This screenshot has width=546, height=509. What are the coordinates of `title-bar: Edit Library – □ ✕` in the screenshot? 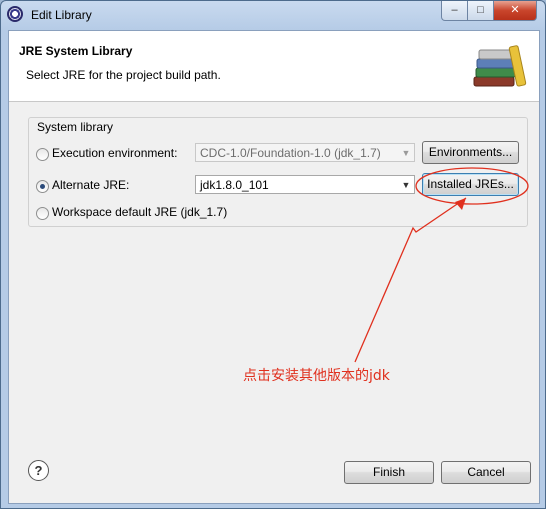 It's located at (273, 15).